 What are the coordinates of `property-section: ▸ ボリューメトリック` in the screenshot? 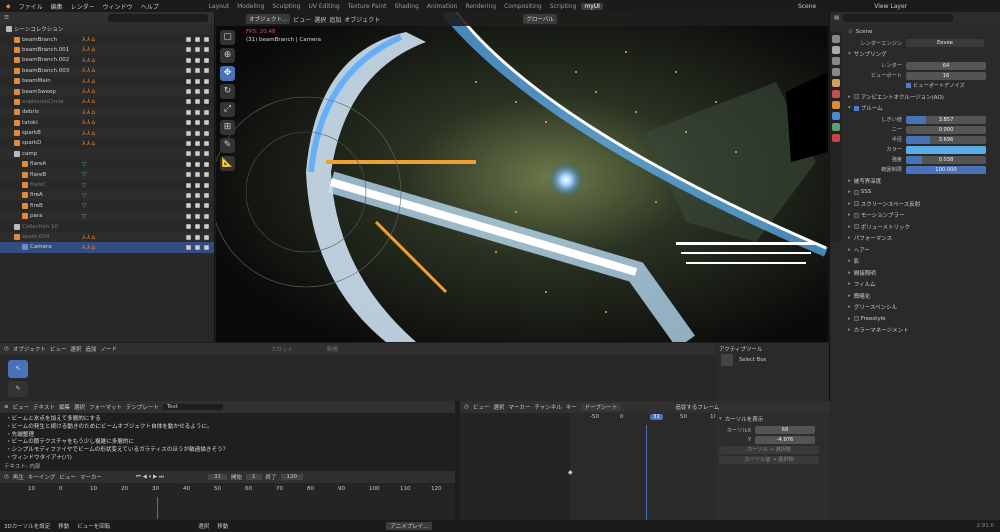 It's located at (921, 227).